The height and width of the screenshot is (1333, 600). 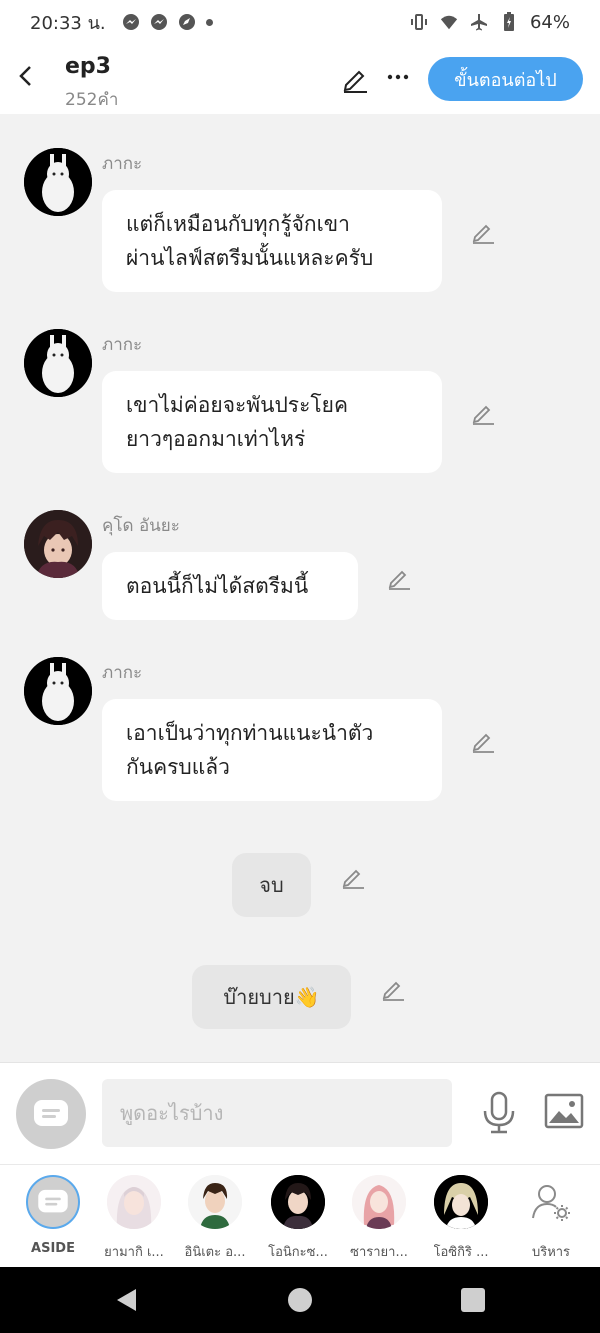 What do you see at coordinates (272, 750) in the screenshot?
I see `message-bubble: เอาเป็นว่าทุกท่านแนะนำตัว กันครบแล้ว` at bounding box center [272, 750].